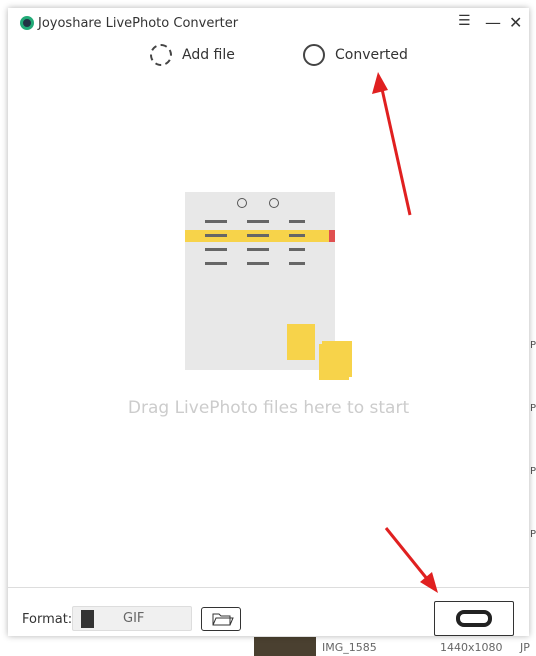 Image resolution: width=536 pixels, height=656 pixels. I want to click on output-folder-button, so click(221, 619).